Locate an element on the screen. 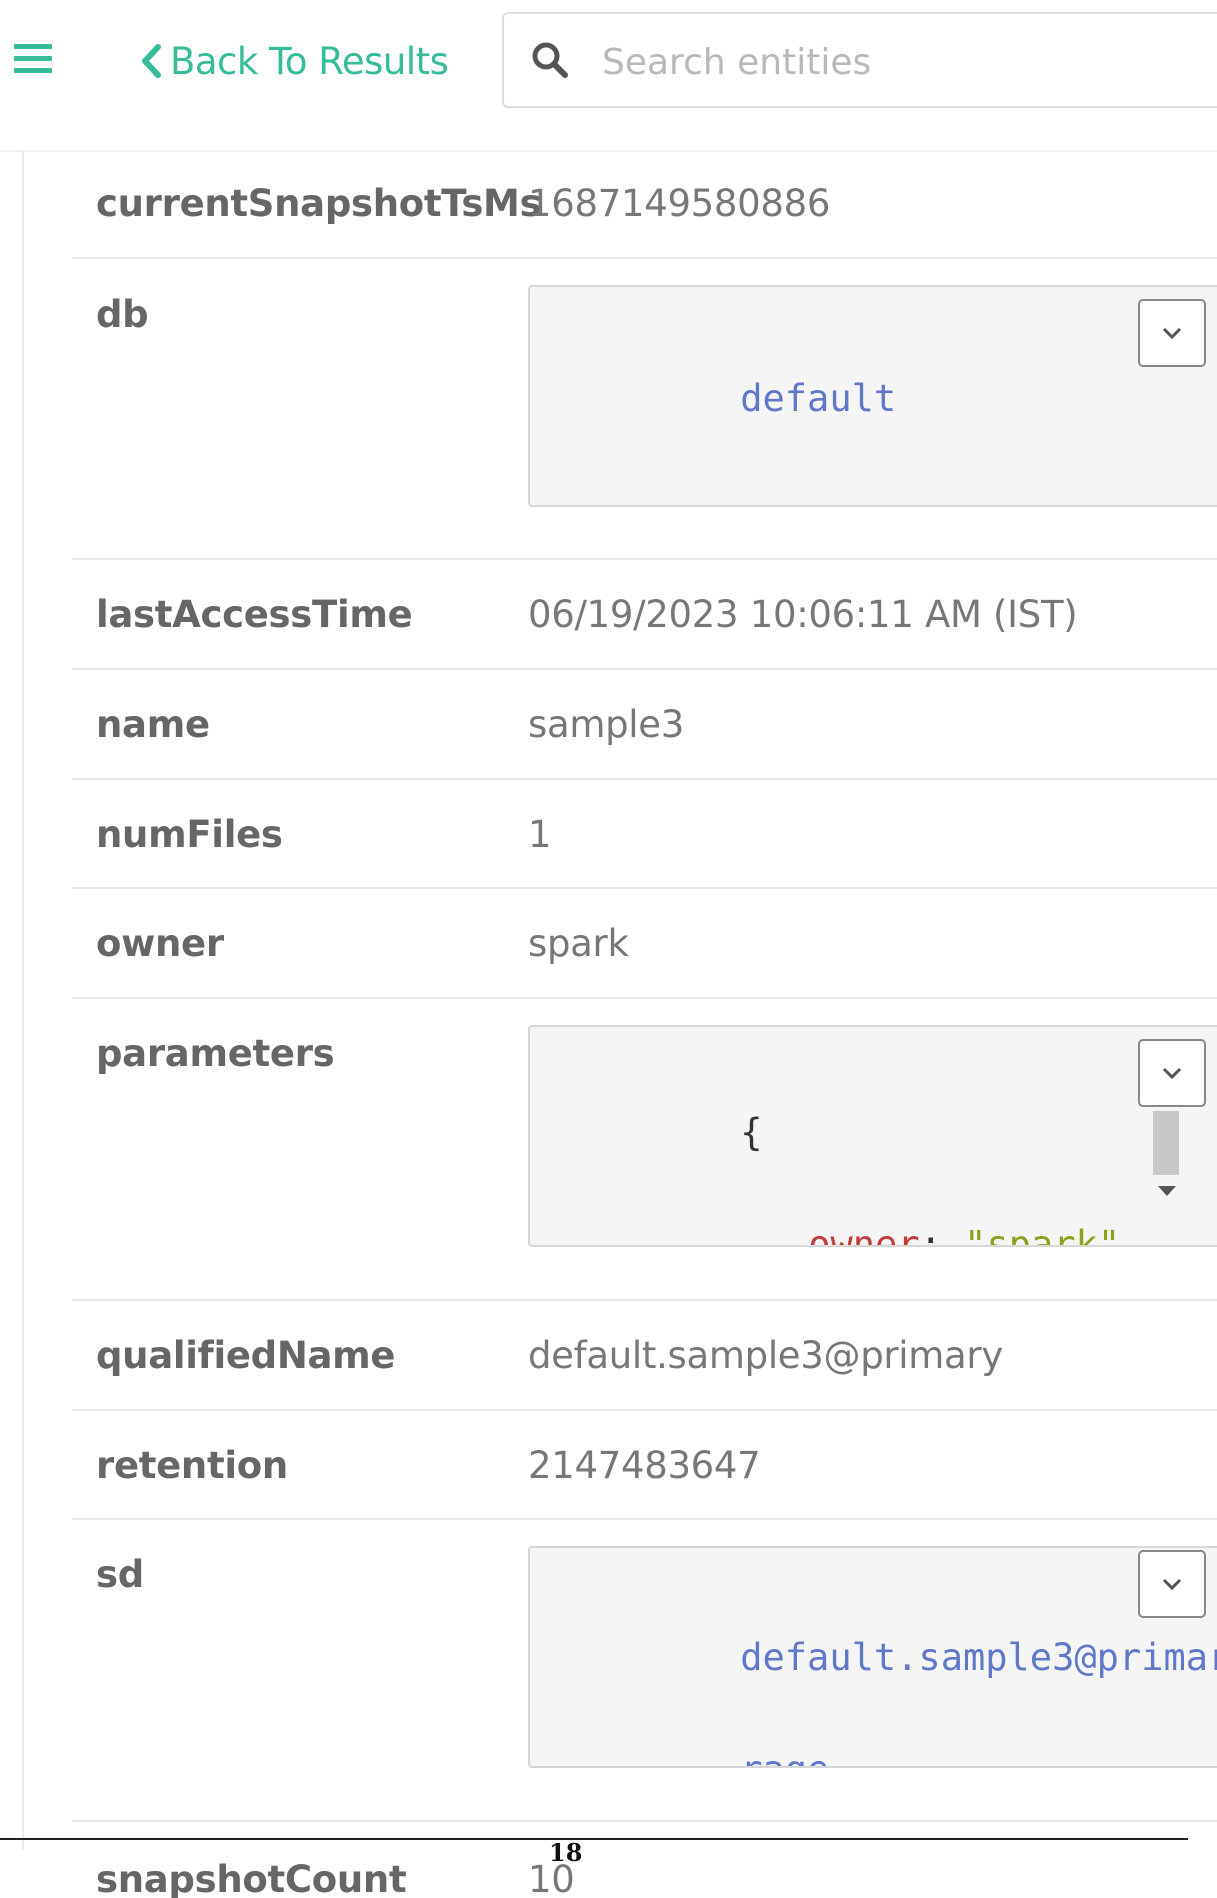 This screenshot has height=1898, width=1217. db-expand-button is located at coordinates (1172, 333).